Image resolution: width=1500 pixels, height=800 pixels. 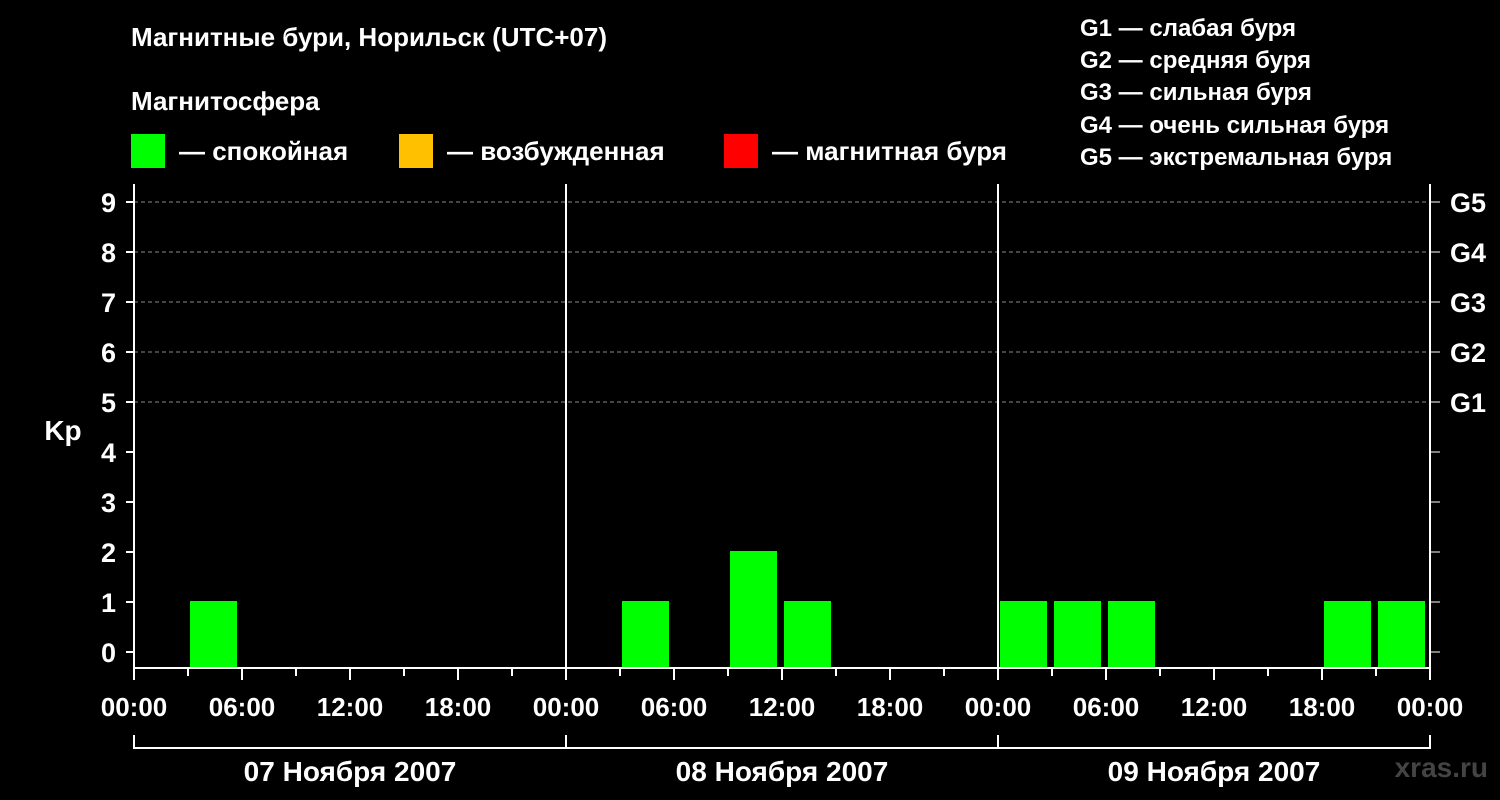 I want to click on g-level-label: G3, so click(x=1468, y=303).